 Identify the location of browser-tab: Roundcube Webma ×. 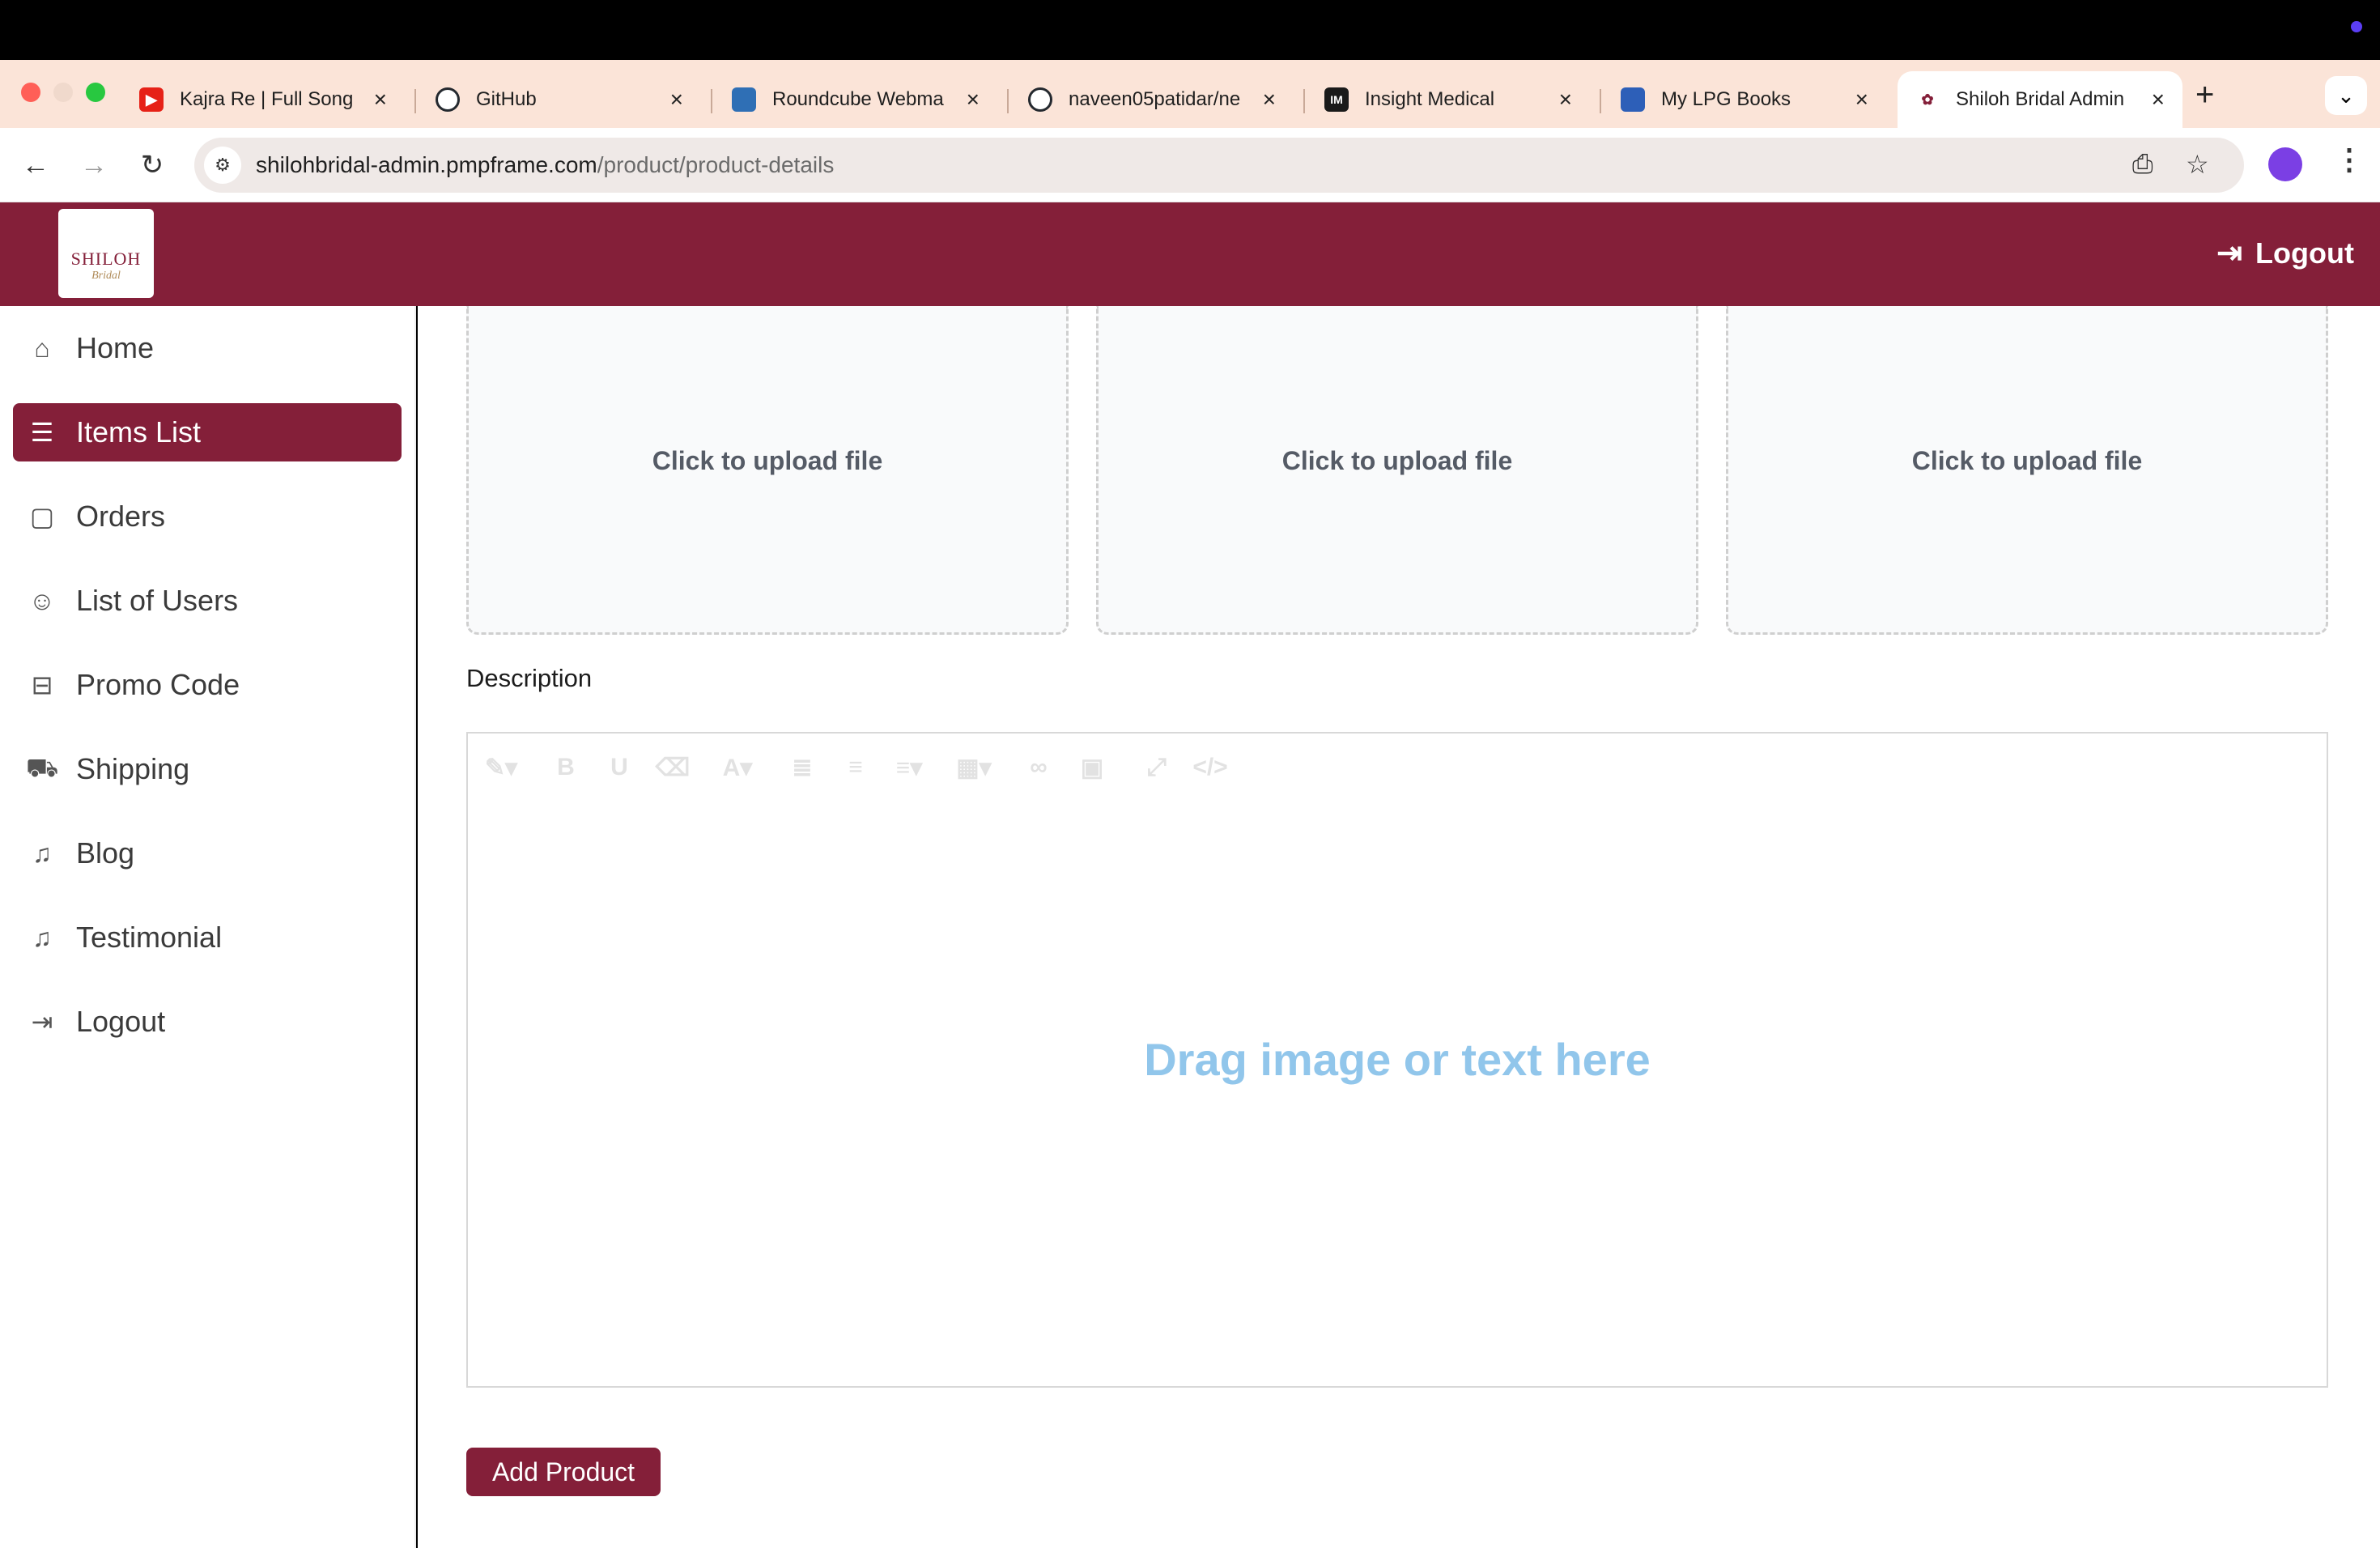
(855, 100).